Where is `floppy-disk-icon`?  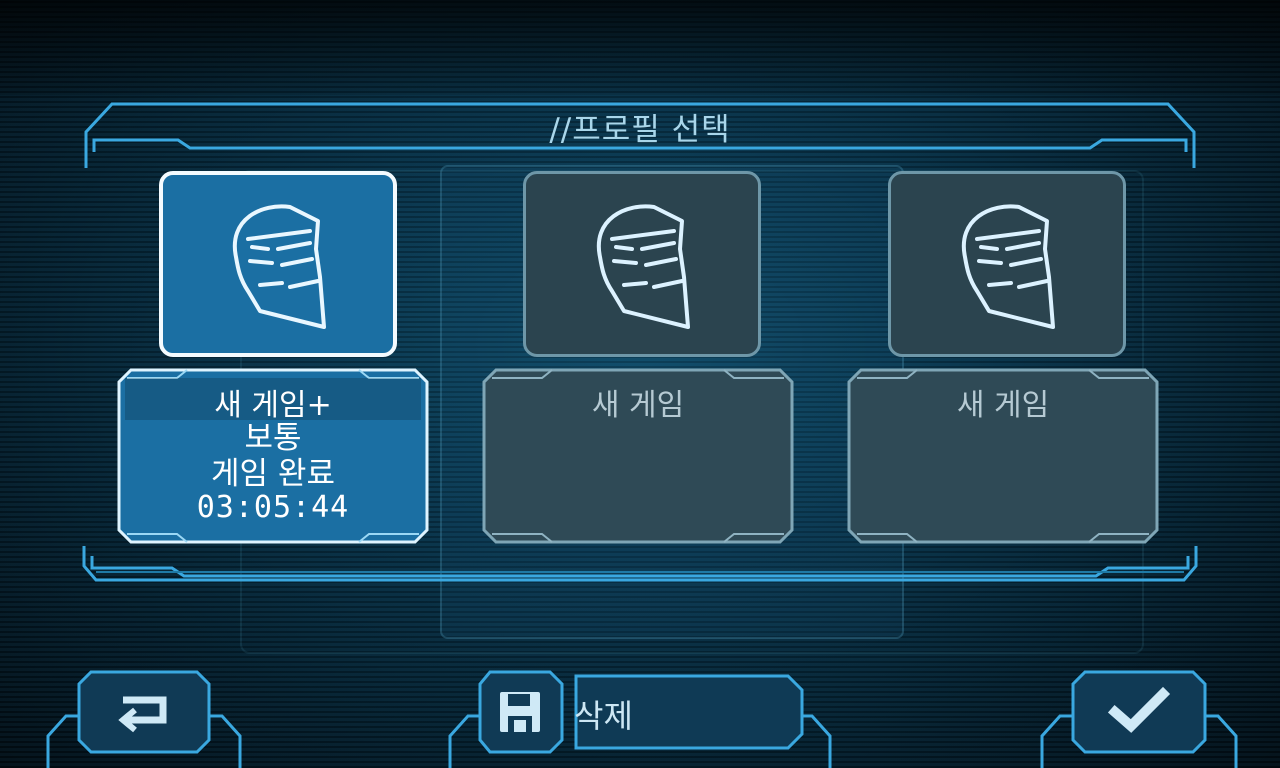
floppy-disk-icon is located at coordinates (520, 712).